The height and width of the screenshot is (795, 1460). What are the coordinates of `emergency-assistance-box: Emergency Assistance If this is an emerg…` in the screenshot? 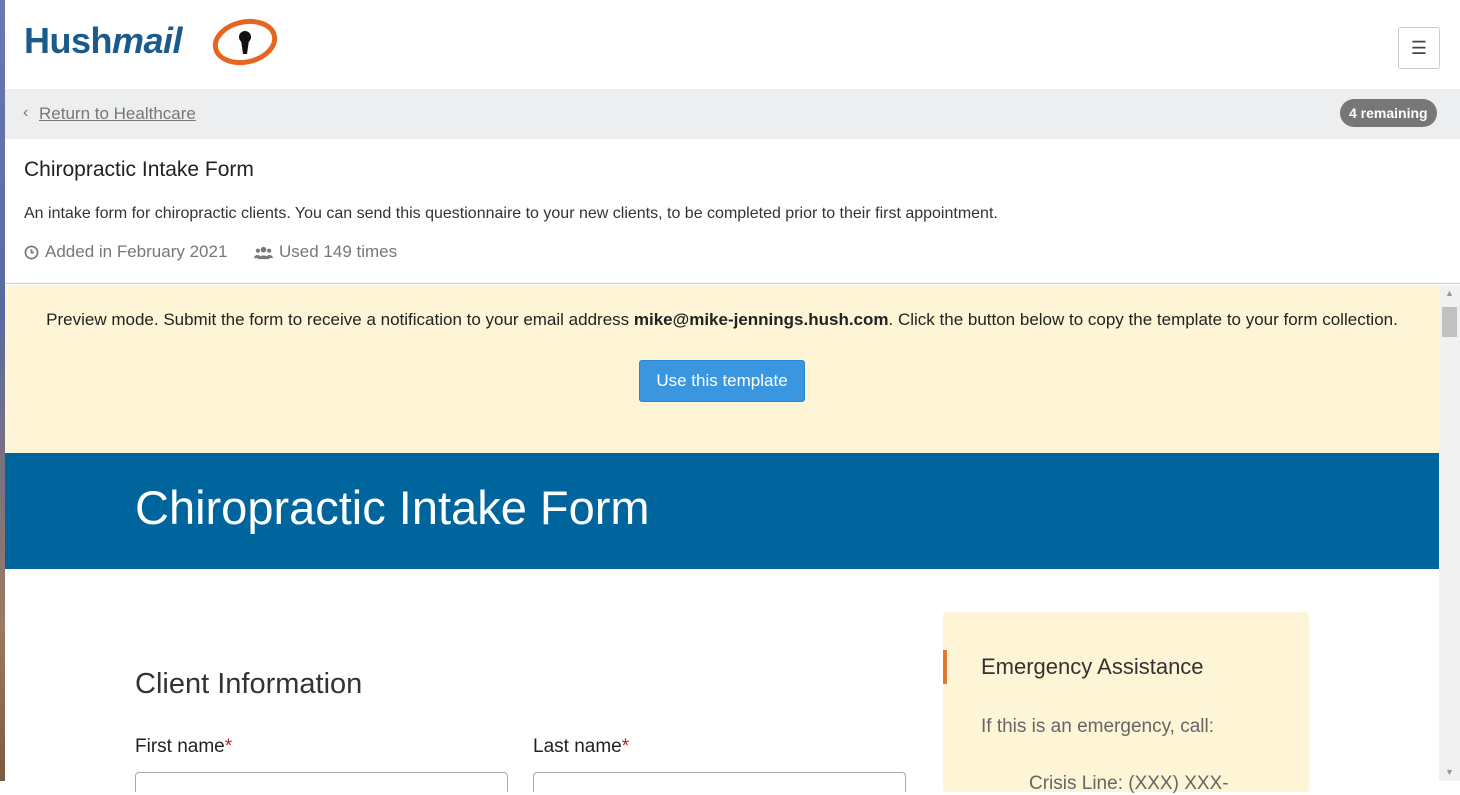 It's located at (1126, 703).